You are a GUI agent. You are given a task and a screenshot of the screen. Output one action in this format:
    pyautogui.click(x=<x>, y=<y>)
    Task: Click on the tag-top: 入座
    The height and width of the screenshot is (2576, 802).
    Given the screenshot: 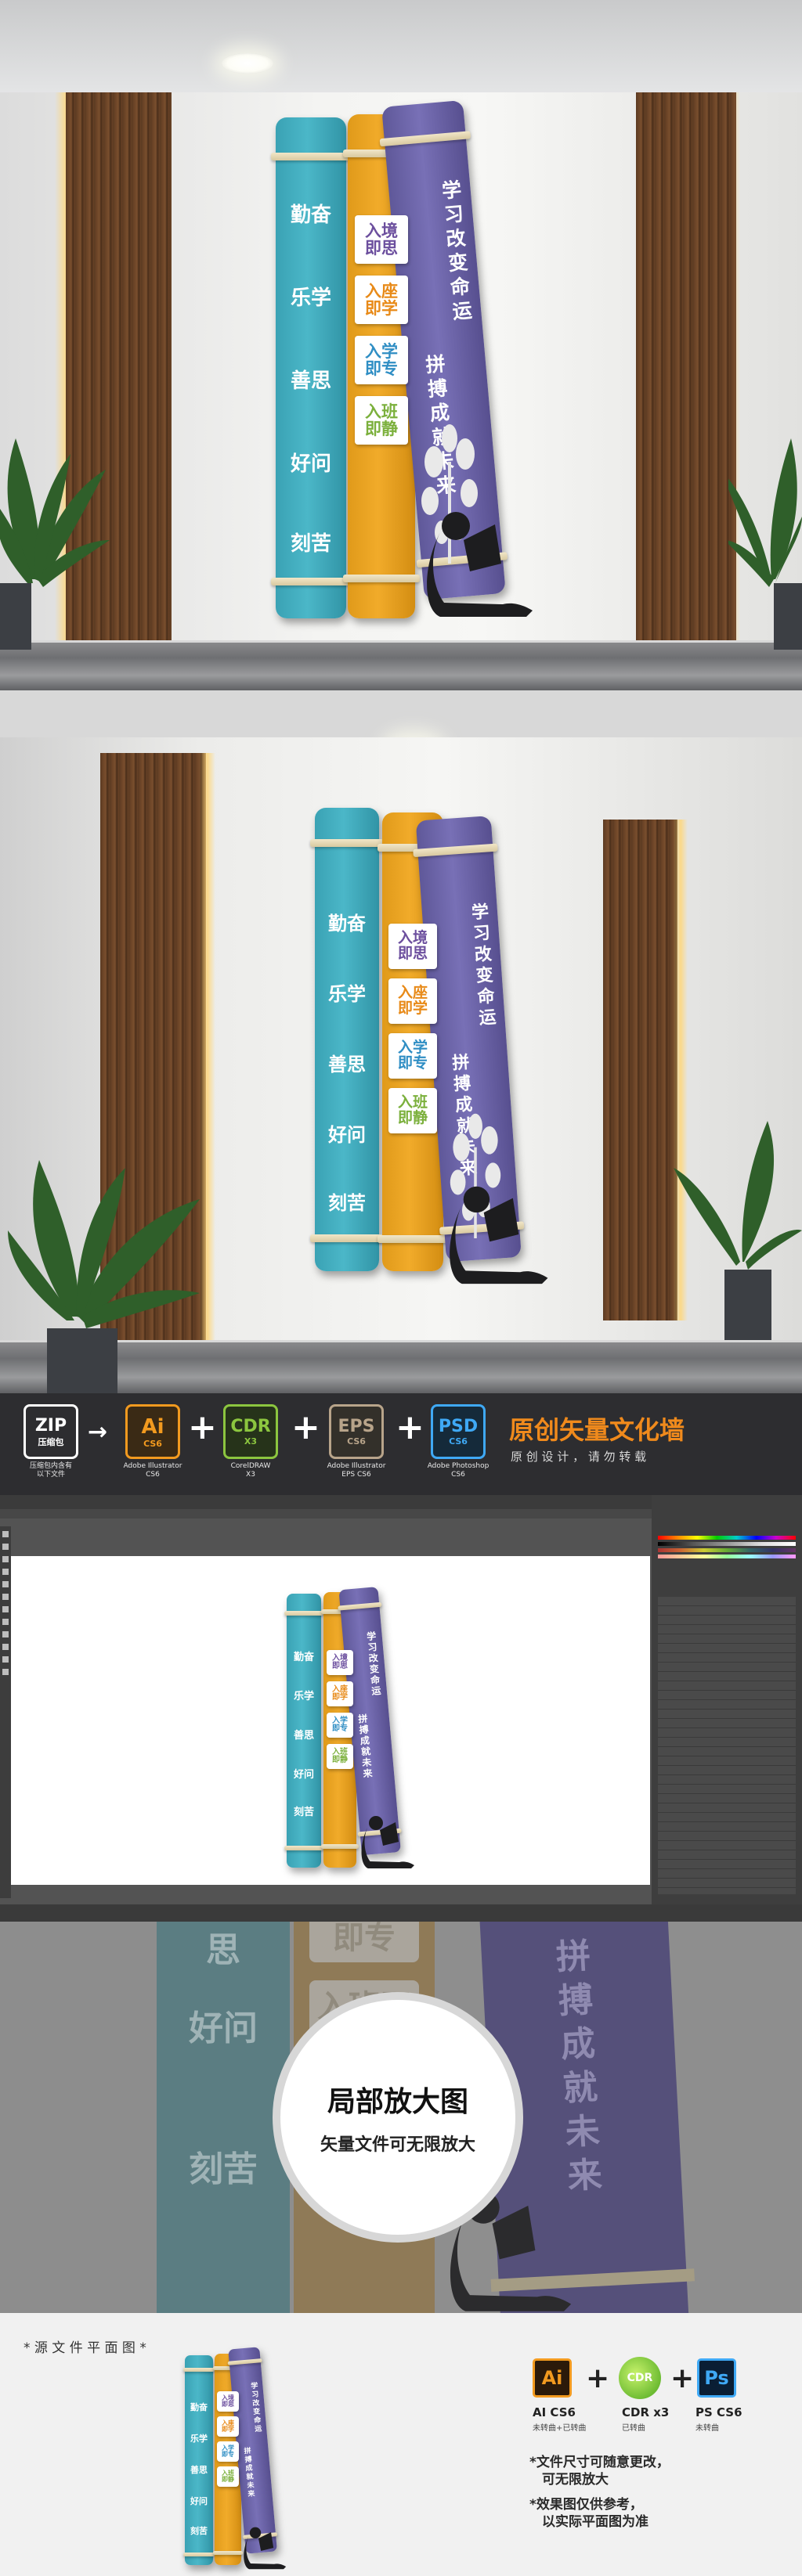 What is the action you would take?
    pyautogui.click(x=412, y=993)
    